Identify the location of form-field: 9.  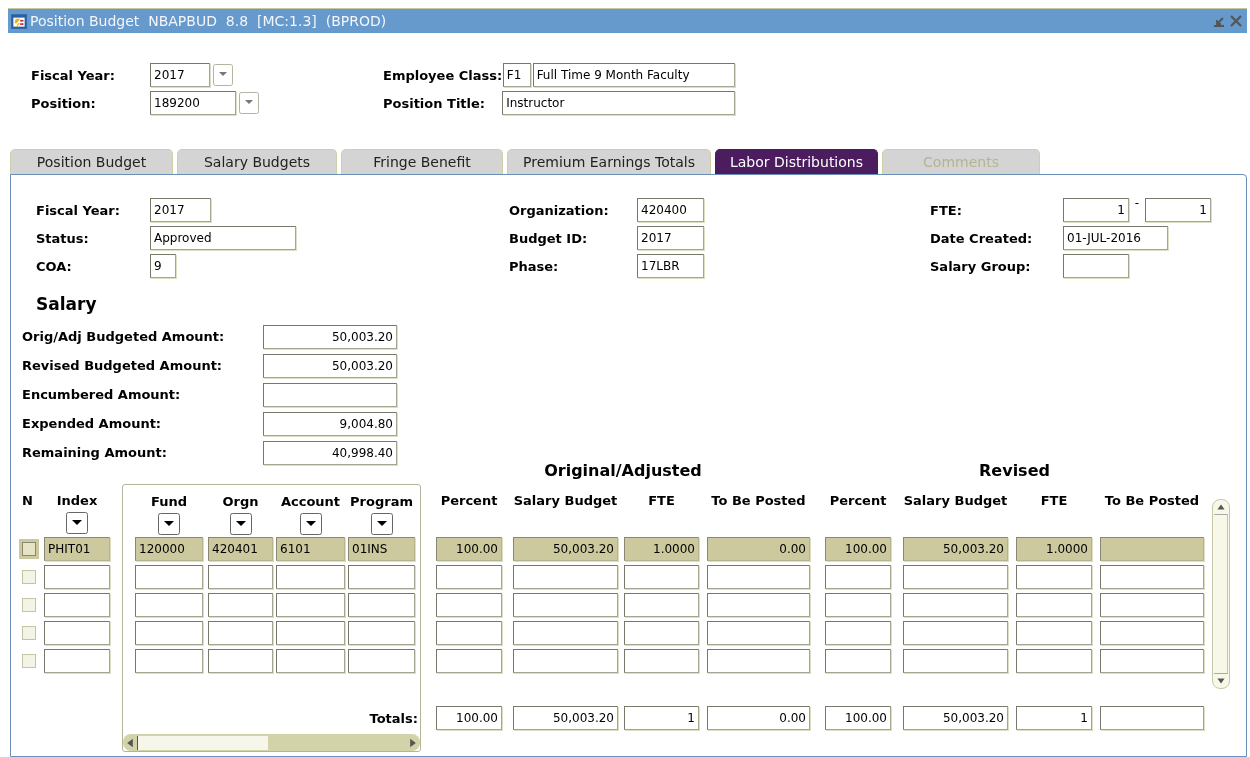
(163, 266).